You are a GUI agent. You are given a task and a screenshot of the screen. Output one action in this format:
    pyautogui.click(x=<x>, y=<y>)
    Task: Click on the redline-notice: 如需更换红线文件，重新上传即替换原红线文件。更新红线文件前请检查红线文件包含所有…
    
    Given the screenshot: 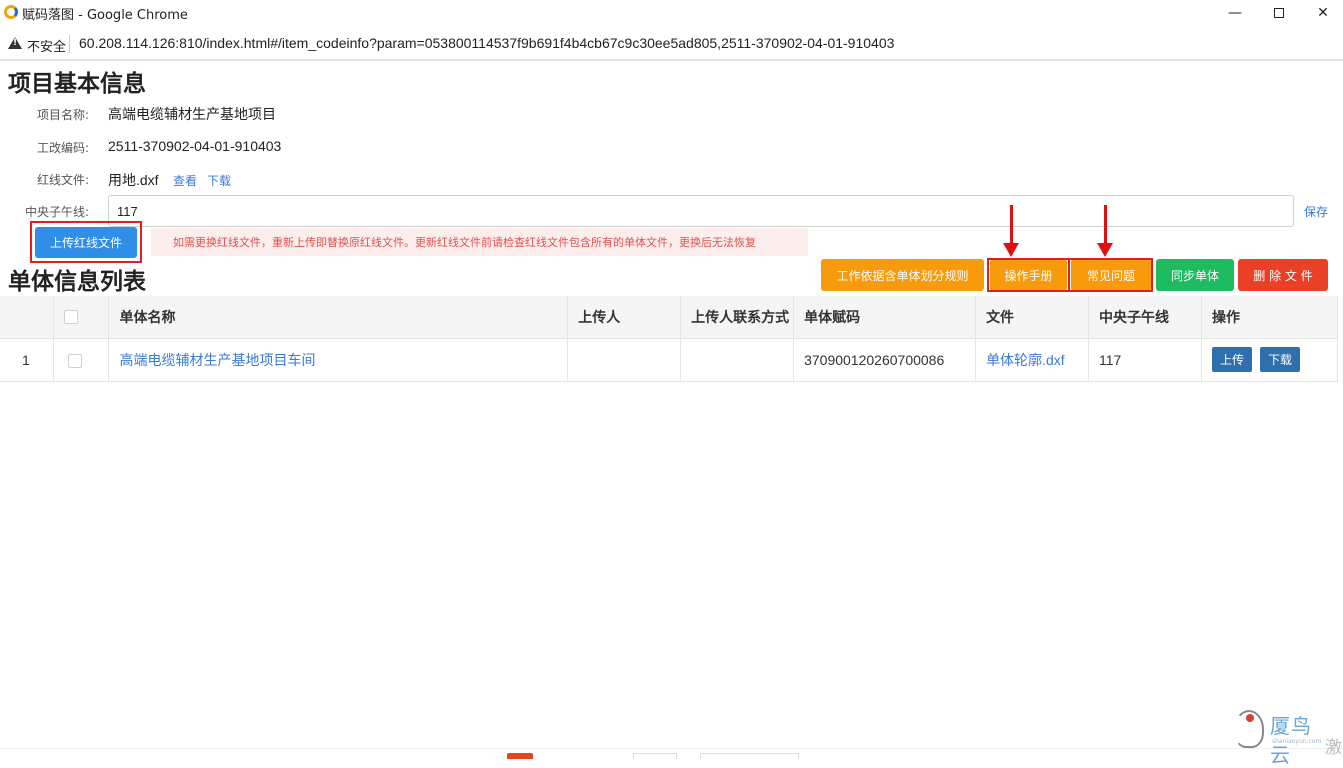 What is the action you would take?
    pyautogui.click(x=479, y=242)
    